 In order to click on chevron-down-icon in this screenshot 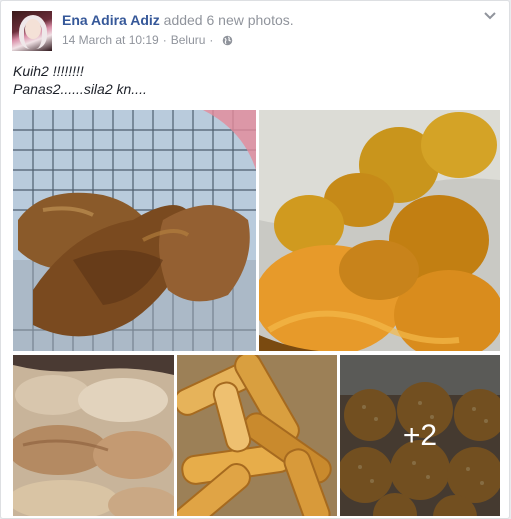, I will do `click(490, 16)`.